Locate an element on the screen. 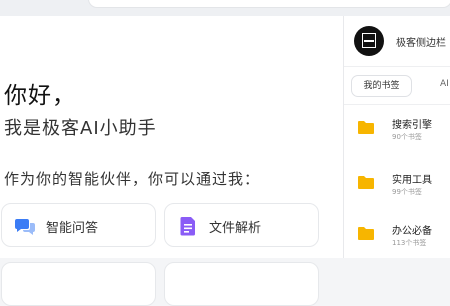 Image resolution: width=450 pixels, height=306 pixels. tab-ai: AI is located at coordinates (444, 84).